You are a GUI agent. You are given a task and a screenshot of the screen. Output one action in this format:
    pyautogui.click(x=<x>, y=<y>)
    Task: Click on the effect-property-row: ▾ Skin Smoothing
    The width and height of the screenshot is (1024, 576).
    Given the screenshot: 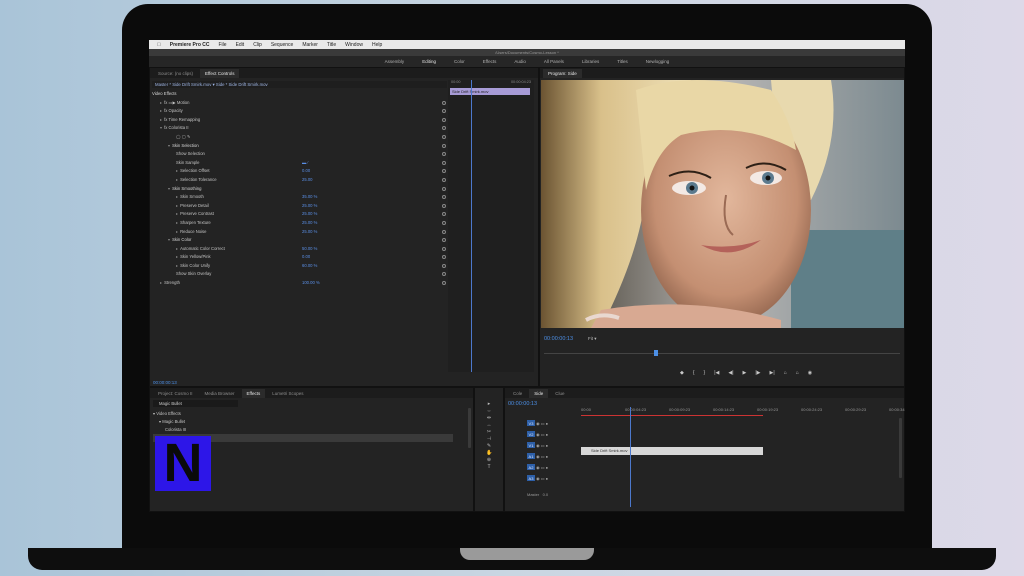 What is the action you would take?
    pyautogui.click(x=299, y=189)
    